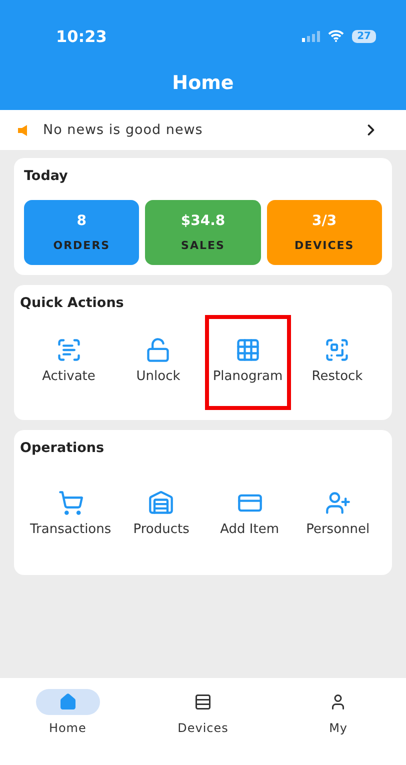 This screenshot has width=406, height=765. I want to click on battery-indicator: 27, so click(364, 36).